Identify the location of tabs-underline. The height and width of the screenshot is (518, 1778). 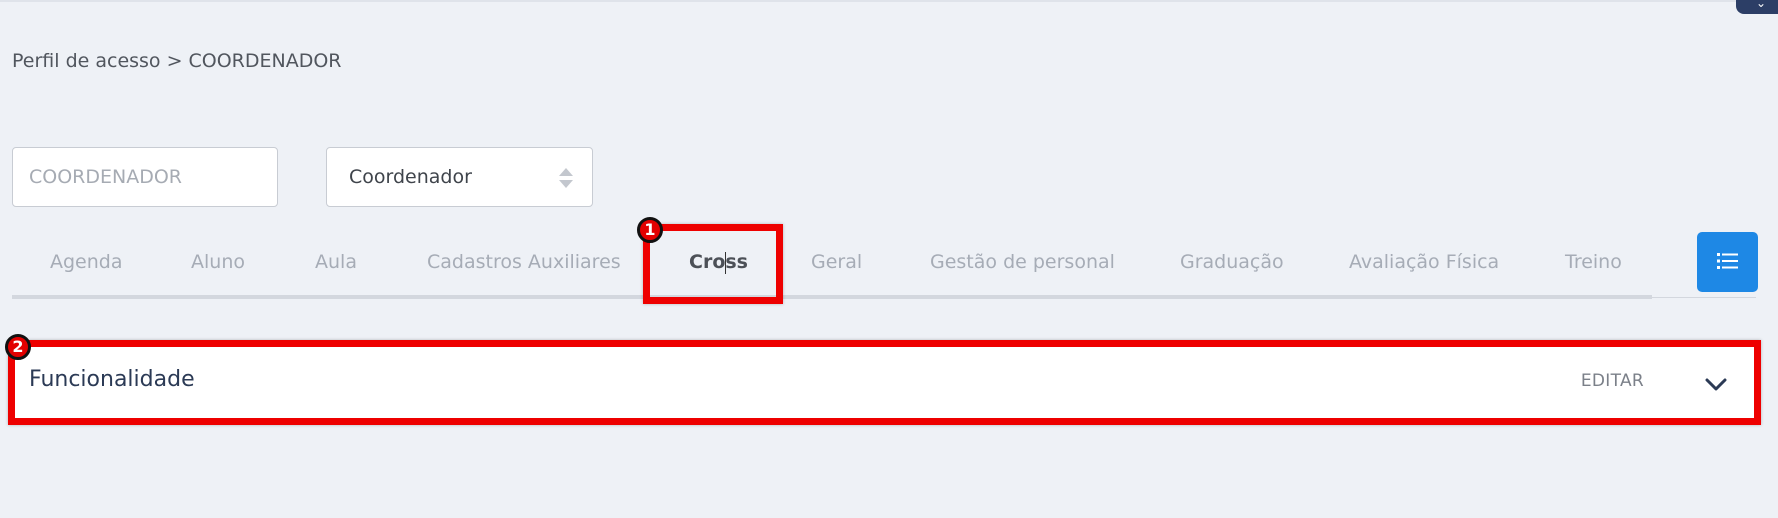
(832, 297).